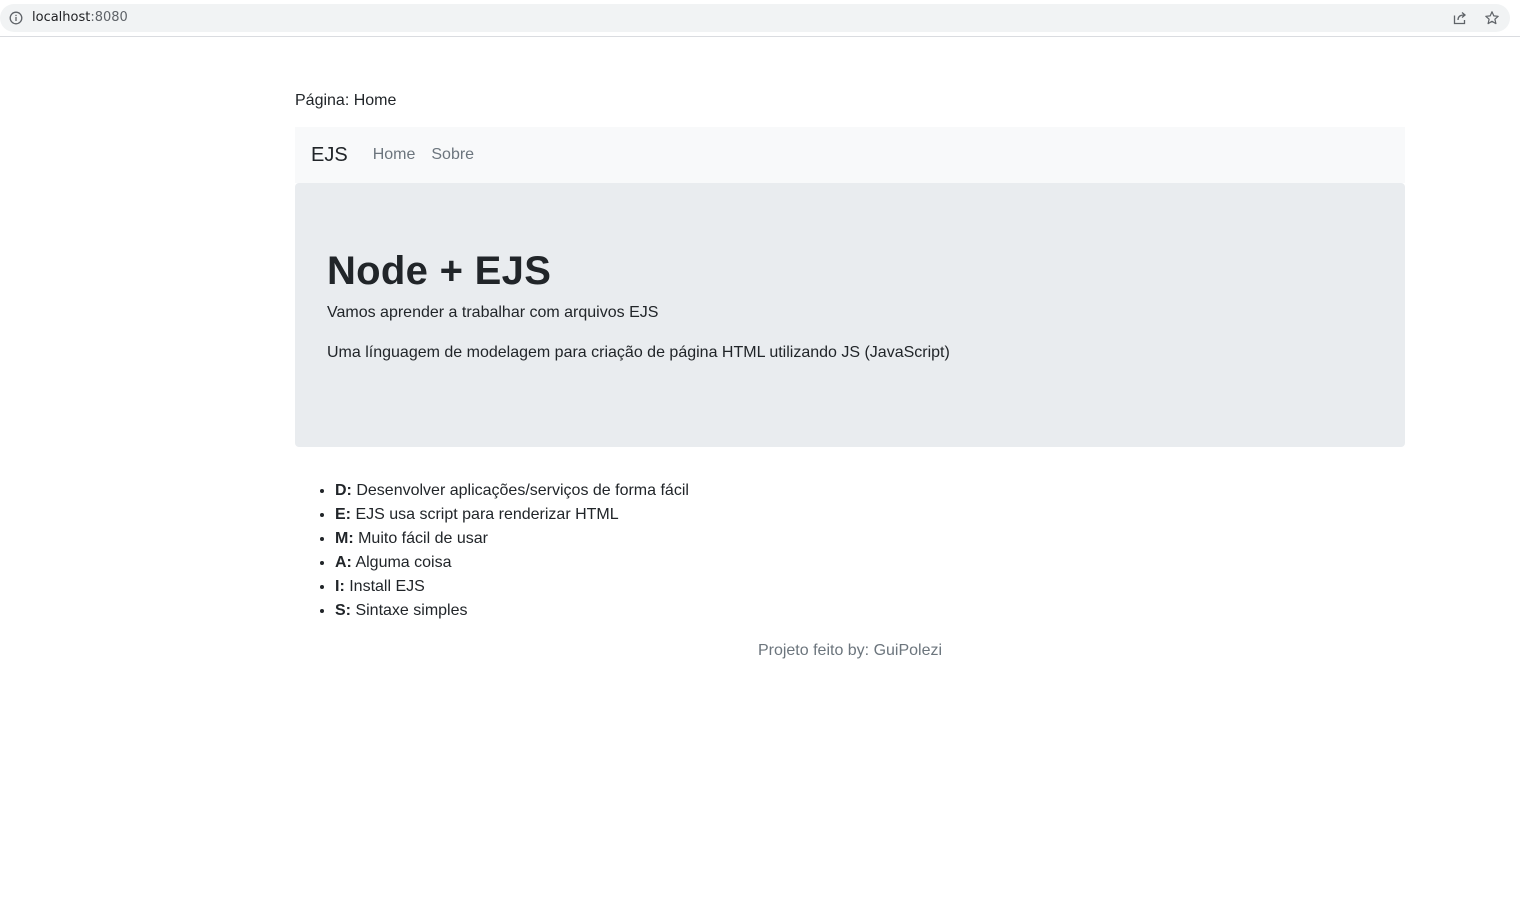  I want to click on info-icon, so click(16, 18).